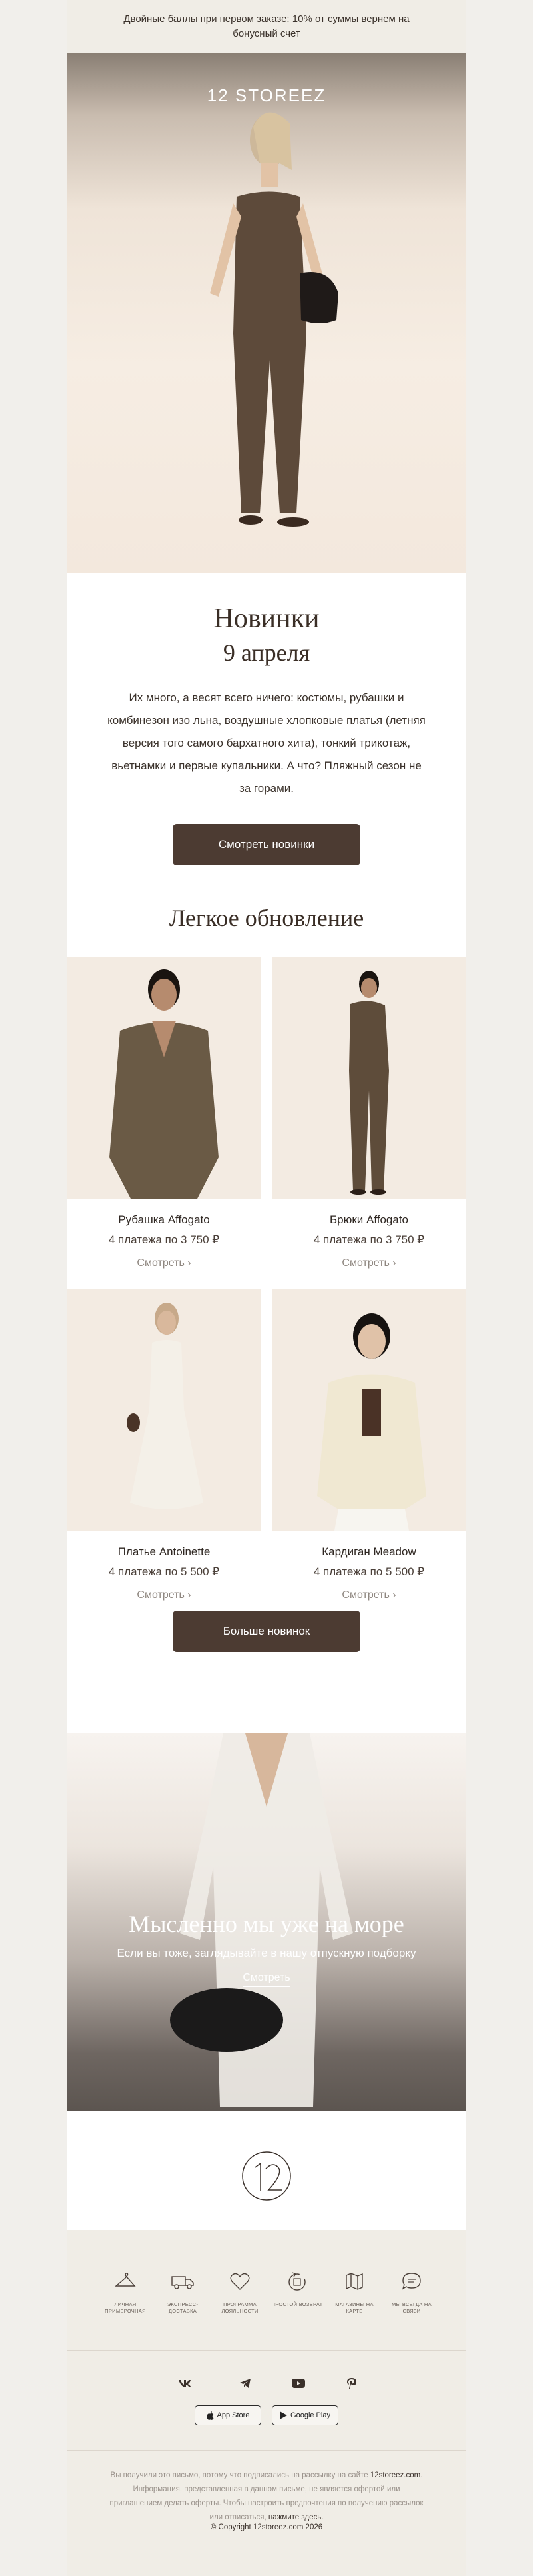 The width and height of the screenshot is (533, 2576). I want to click on heart-icon, so click(240, 2281).